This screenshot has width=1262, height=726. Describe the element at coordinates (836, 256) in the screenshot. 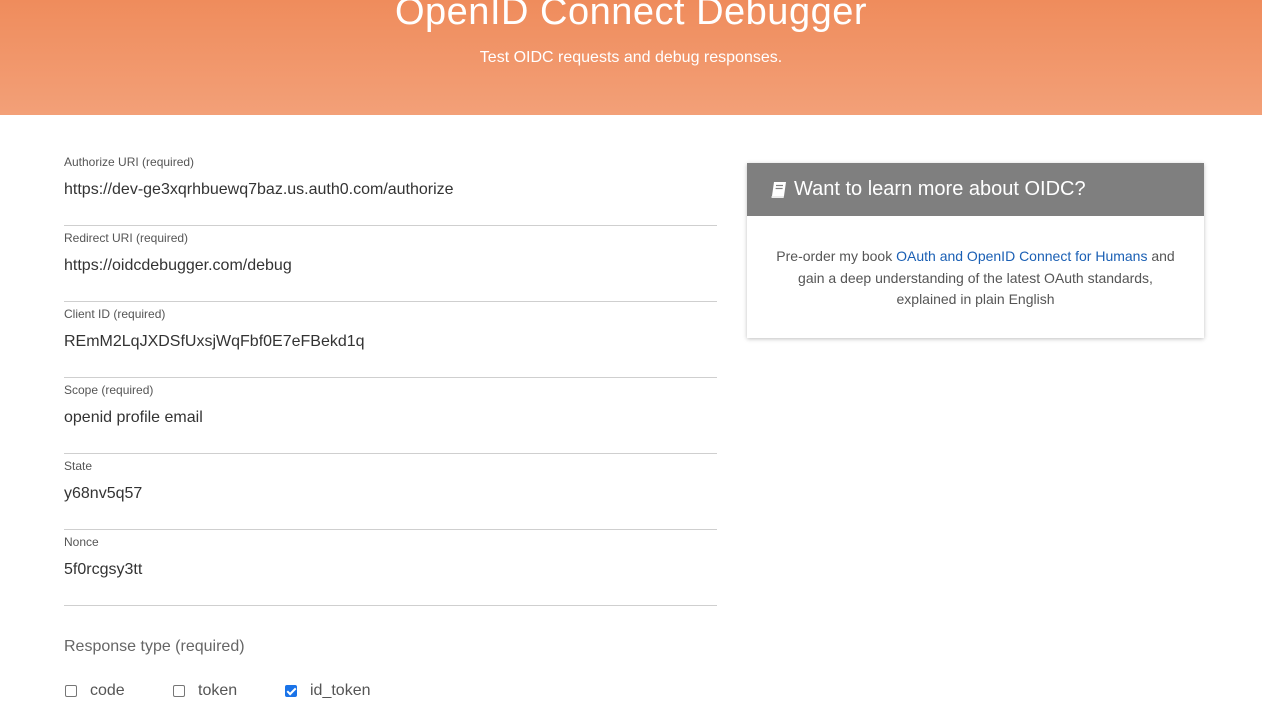

I see `promo-text-before: Pre-order my book` at that location.